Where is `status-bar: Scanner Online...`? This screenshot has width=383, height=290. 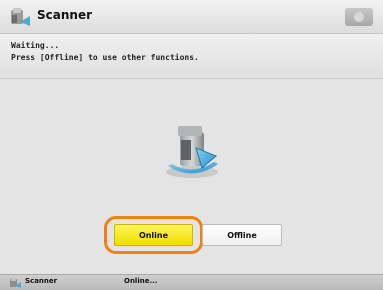
status-bar: Scanner Online... is located at coordinates (191, 282).